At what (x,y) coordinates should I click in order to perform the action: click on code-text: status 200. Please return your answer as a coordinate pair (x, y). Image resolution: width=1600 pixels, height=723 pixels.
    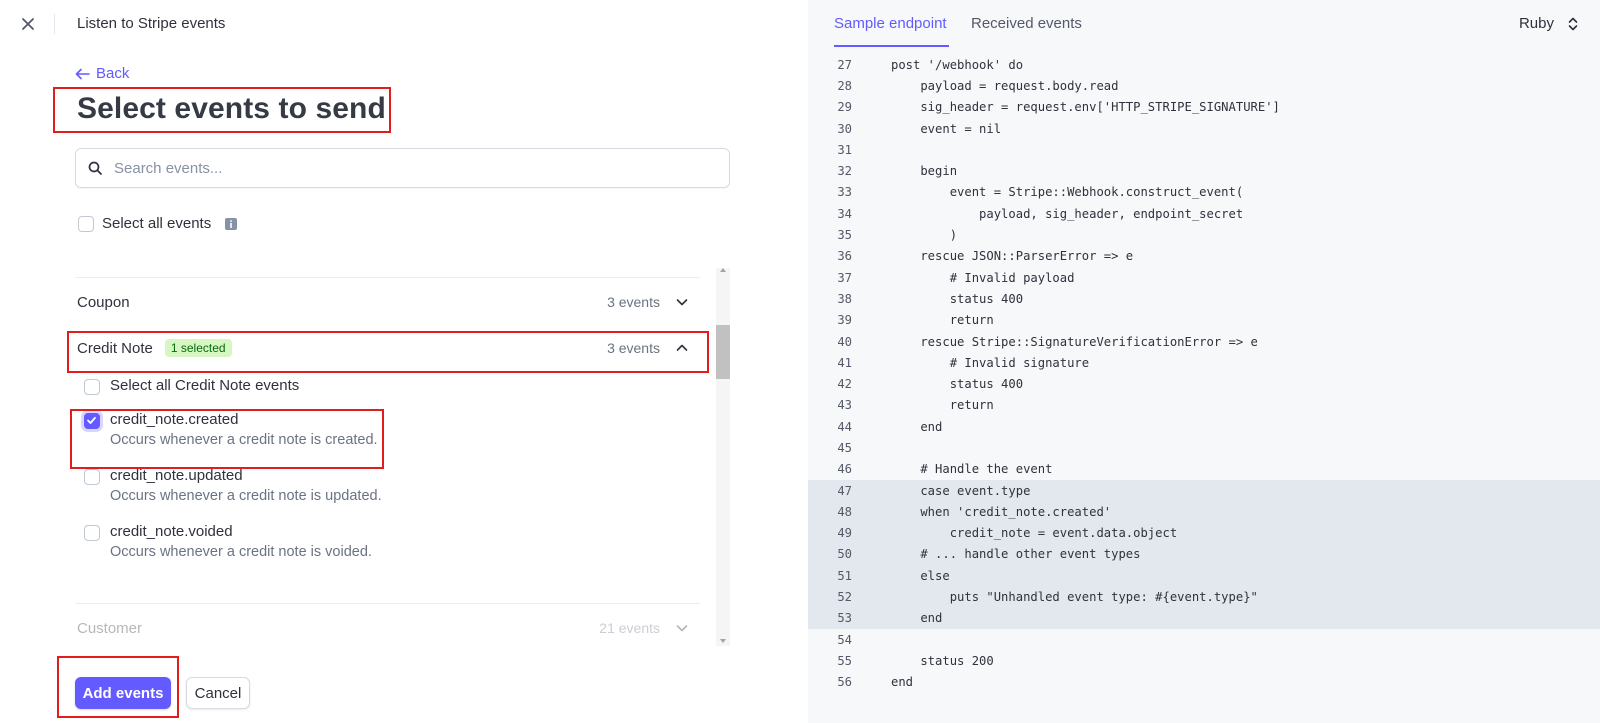
    Looking at the image, I should click on (942, 660).